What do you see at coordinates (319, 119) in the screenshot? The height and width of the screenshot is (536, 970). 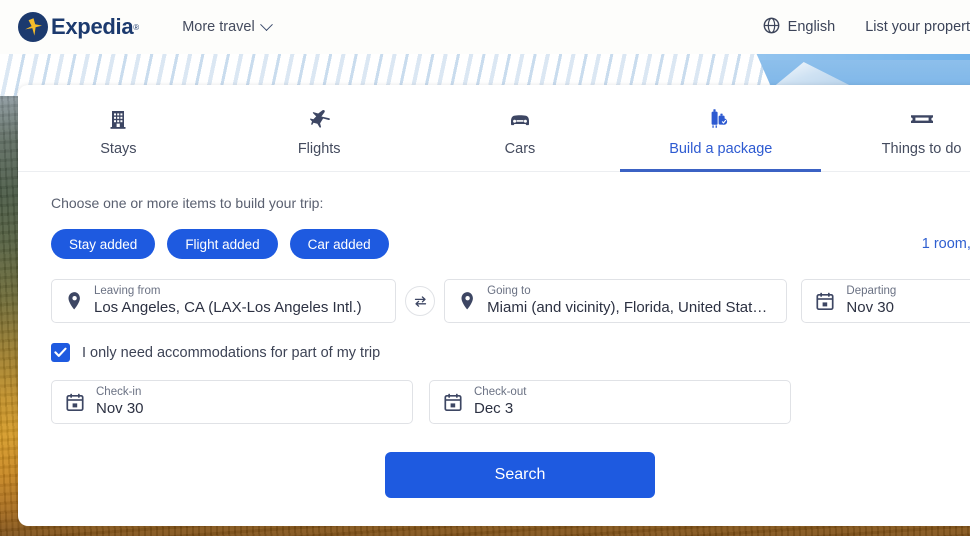 I see `airplane-icon` at bounding box center [319, 119].